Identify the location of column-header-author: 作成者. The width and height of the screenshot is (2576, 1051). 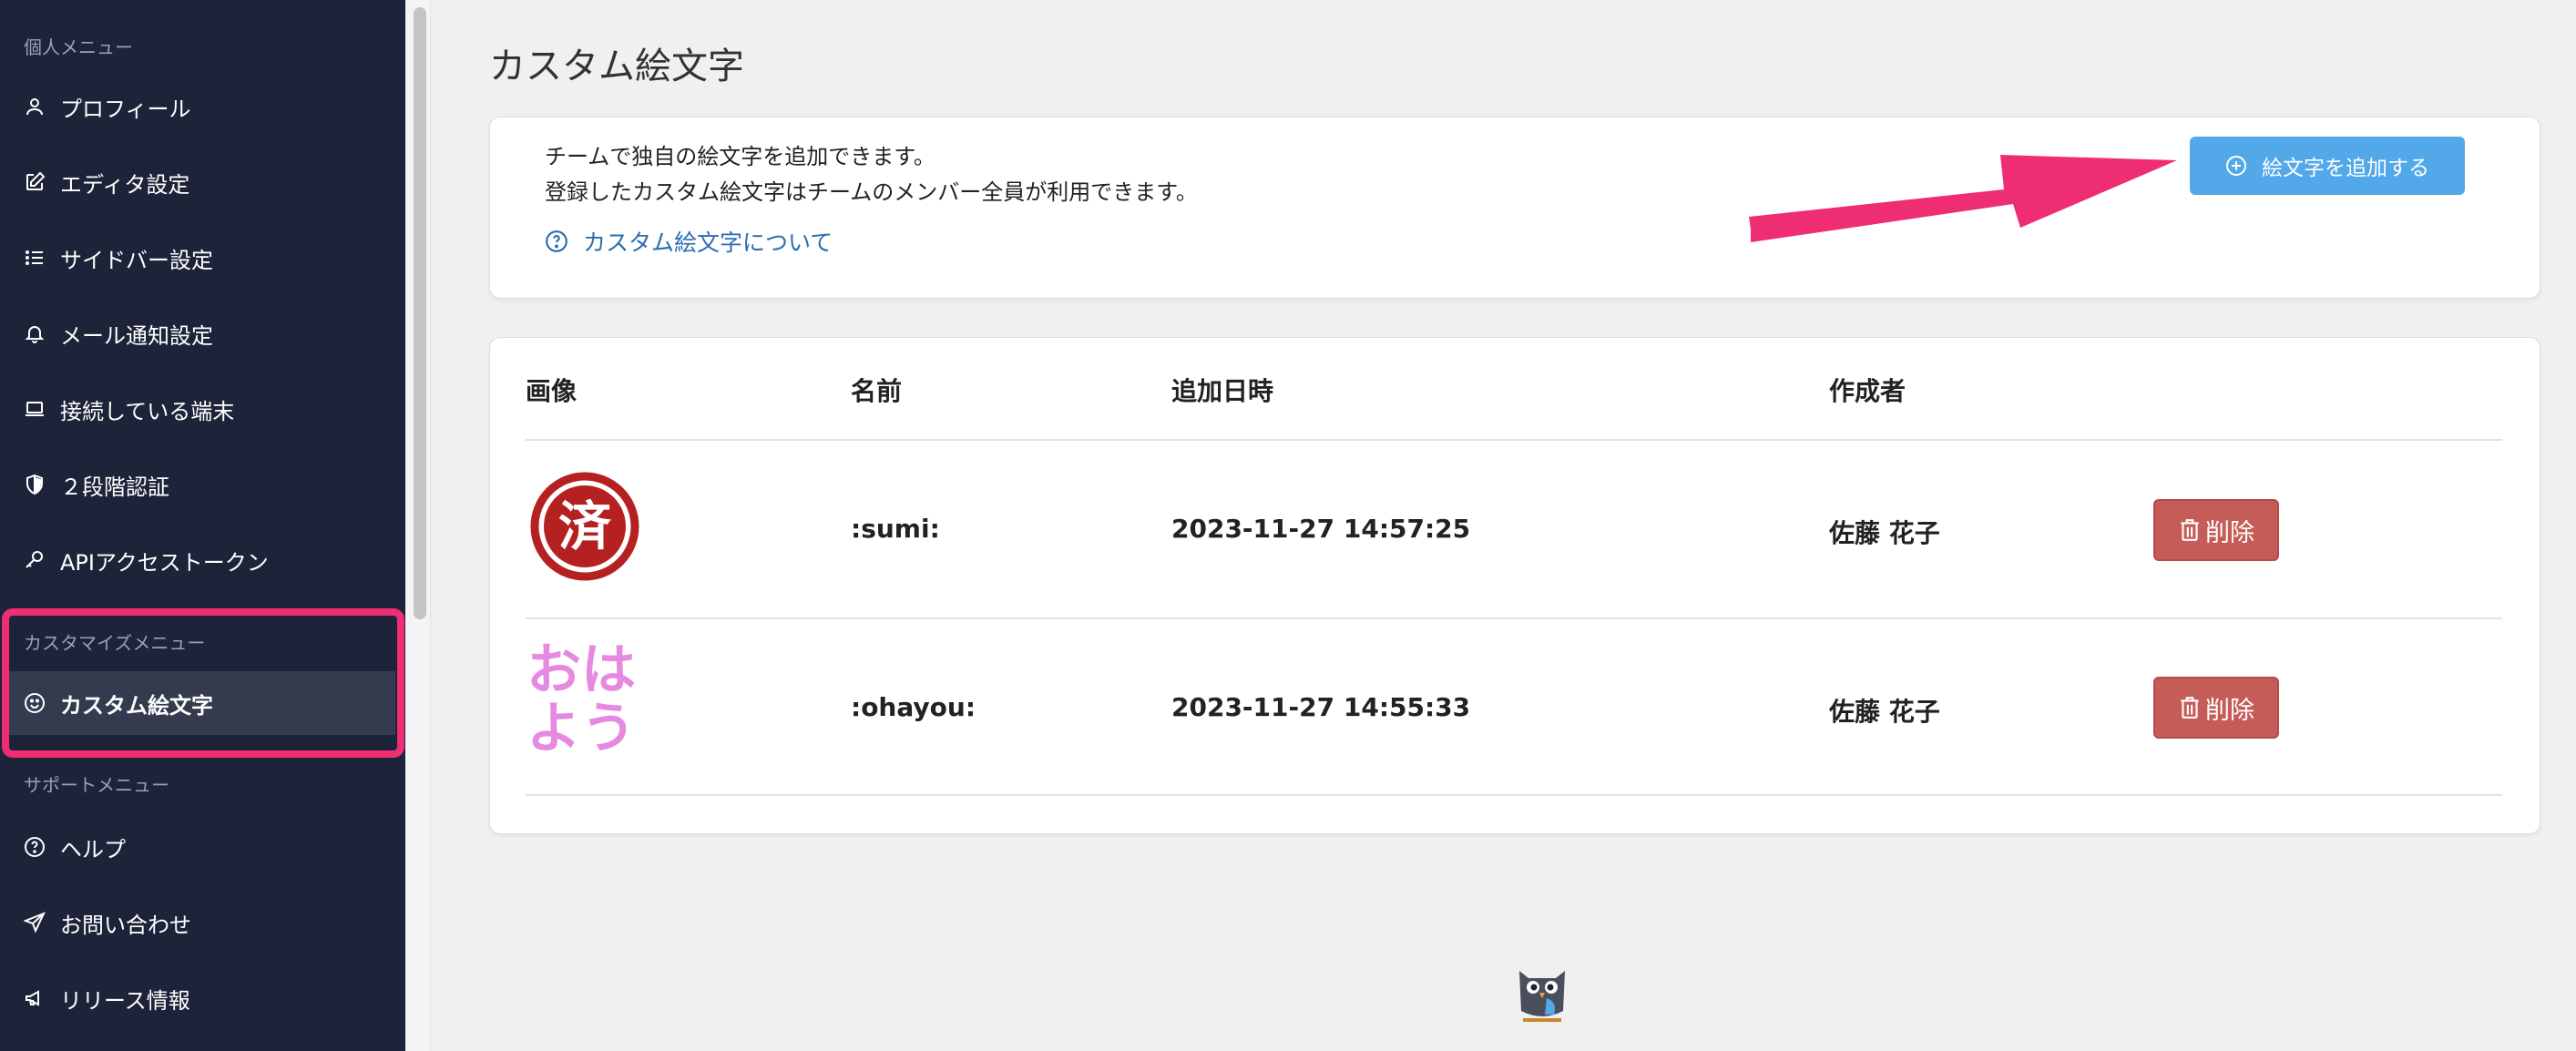
(1868, 391).